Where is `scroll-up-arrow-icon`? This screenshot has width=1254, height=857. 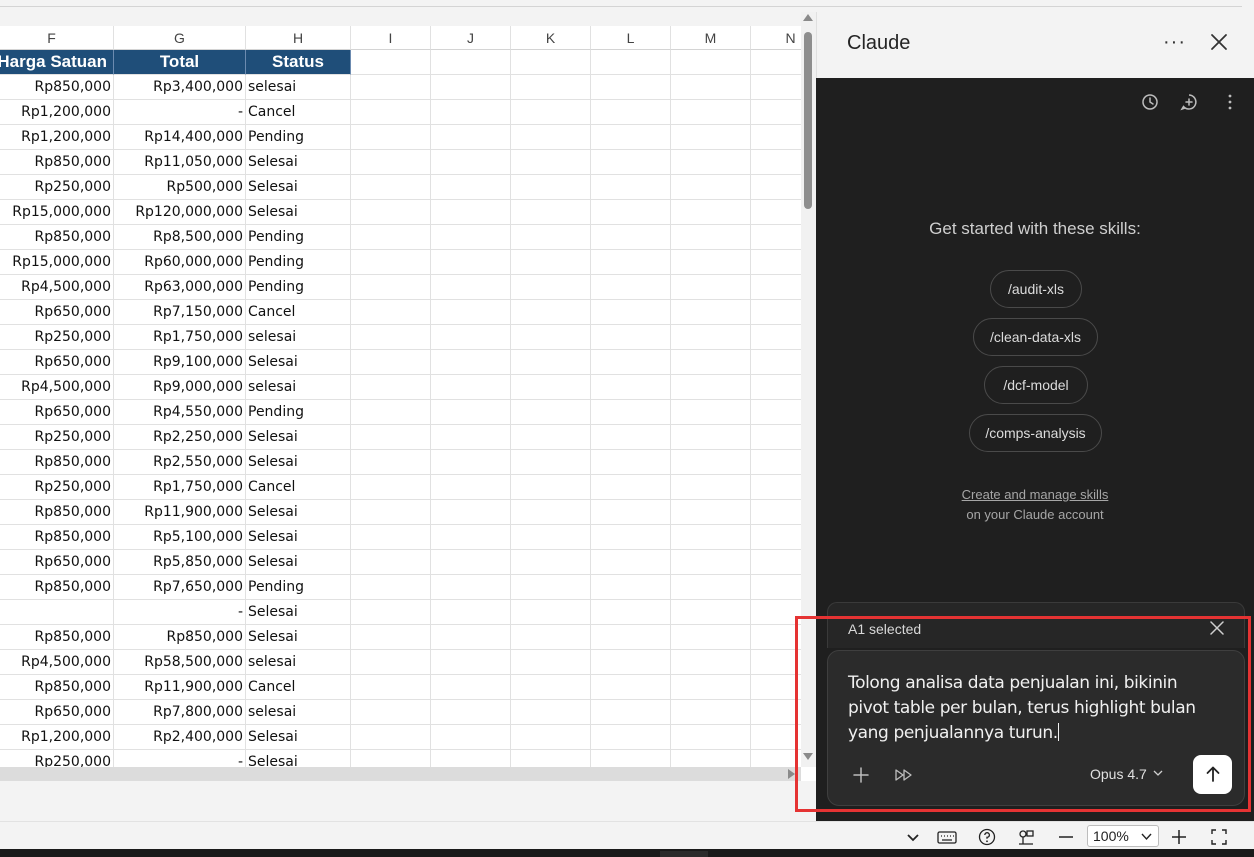 scroll-up-arrow-icon is located at coordinates (808, 17).